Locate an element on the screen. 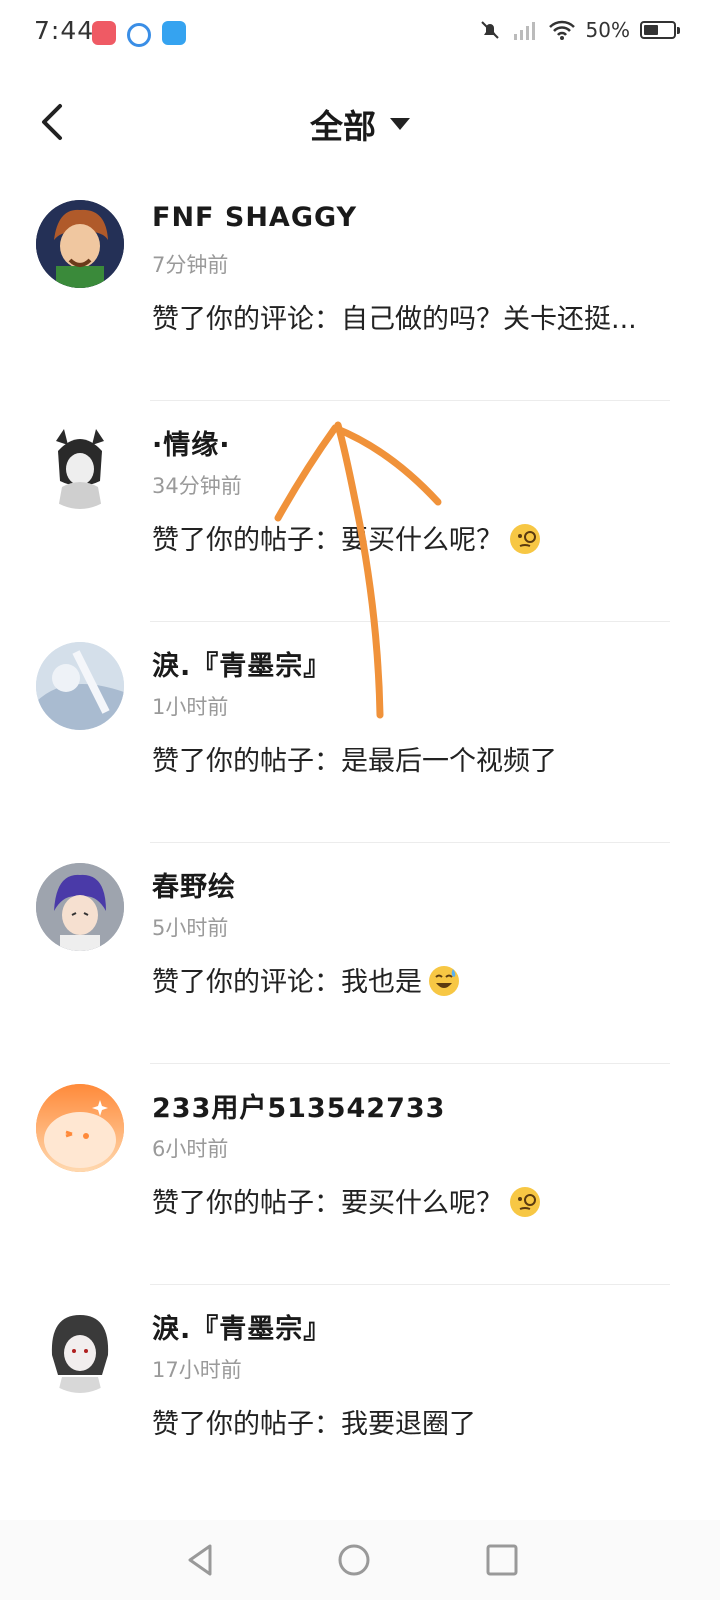 The image size is (720, 1600). timestamp: 1小时前 is located at coordinates (190, 707).